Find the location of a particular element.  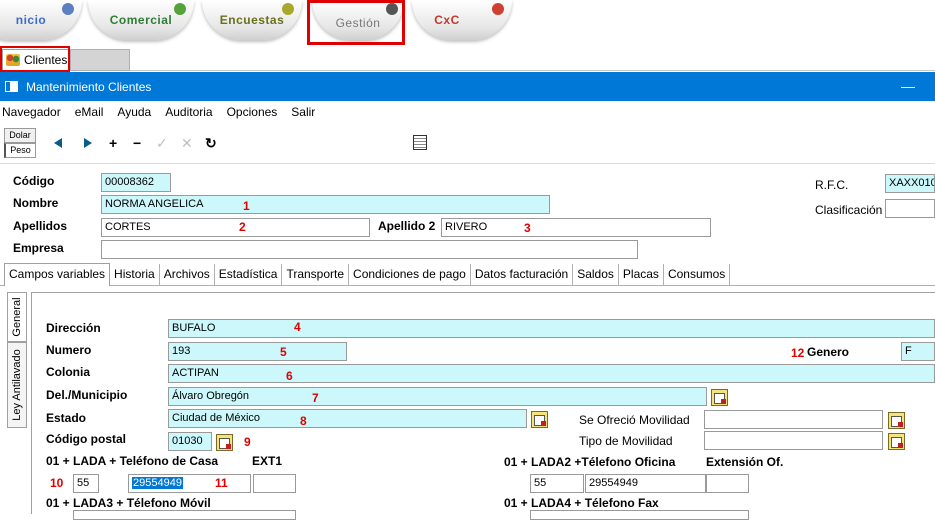

currency-peso: Peso is located at coordinates (20, 150).